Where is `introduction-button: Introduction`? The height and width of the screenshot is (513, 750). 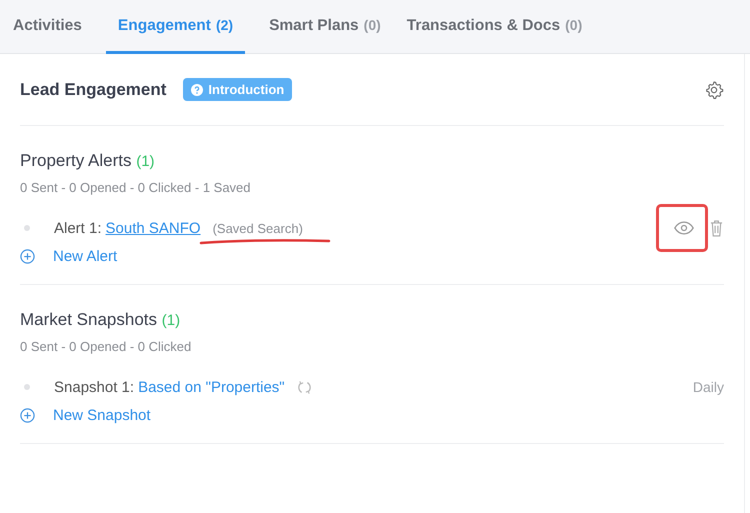
introduction-button: Introduction is located at coordinates (237, 89).